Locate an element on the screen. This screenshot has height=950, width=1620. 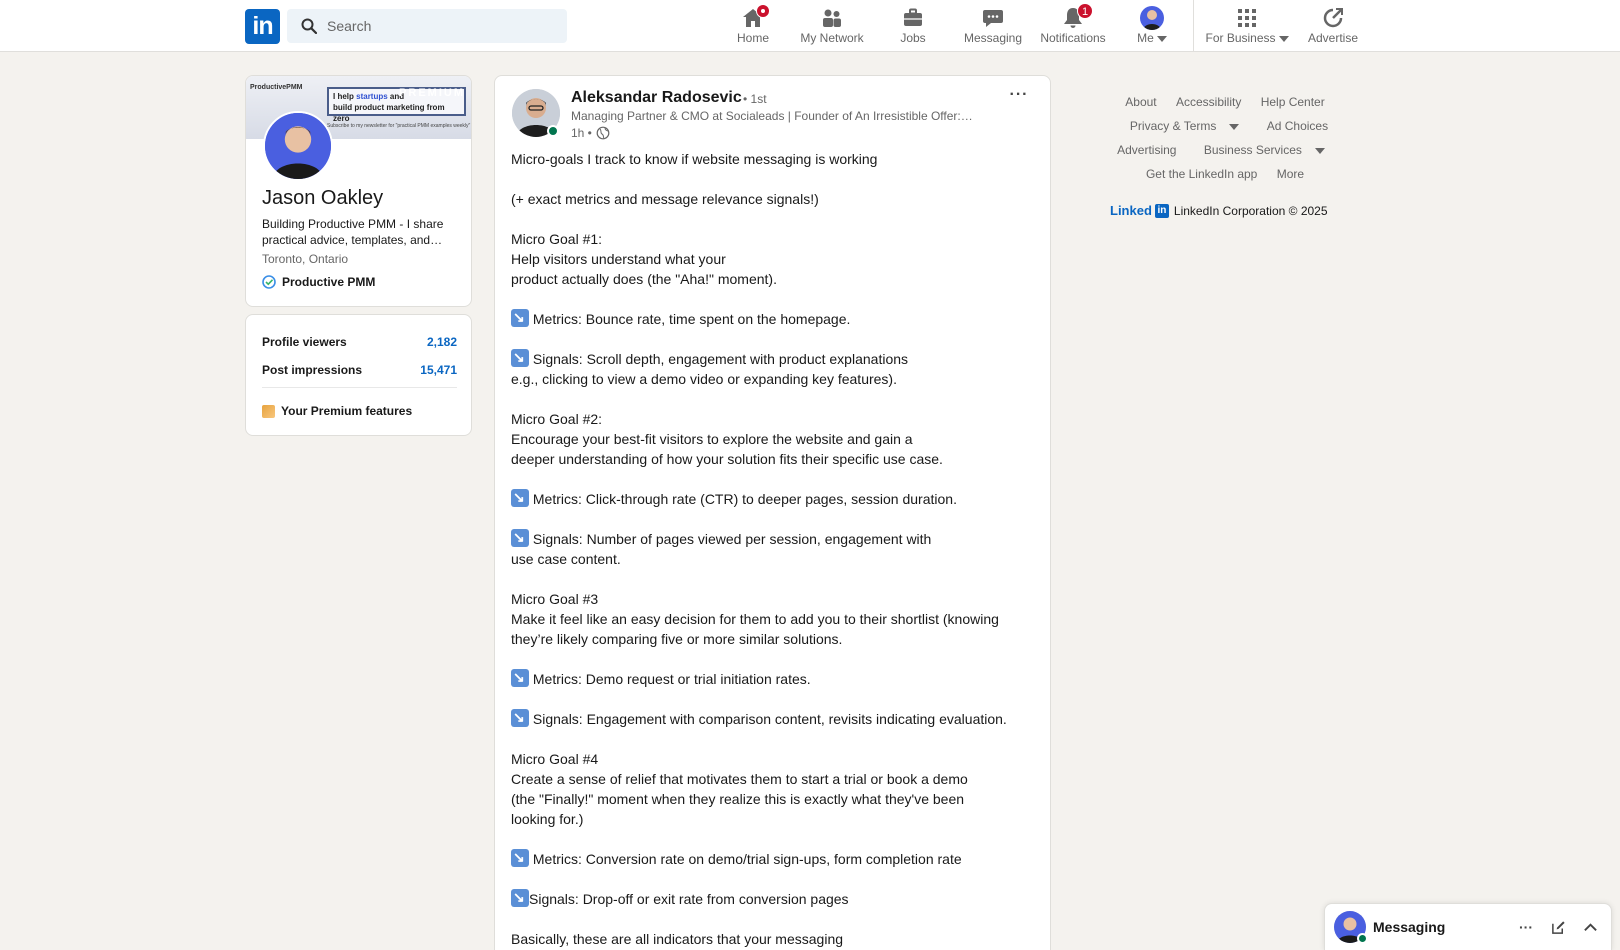
profile-viewers-row: Profile viewers 2,182 is located at coordinates (359, 344).